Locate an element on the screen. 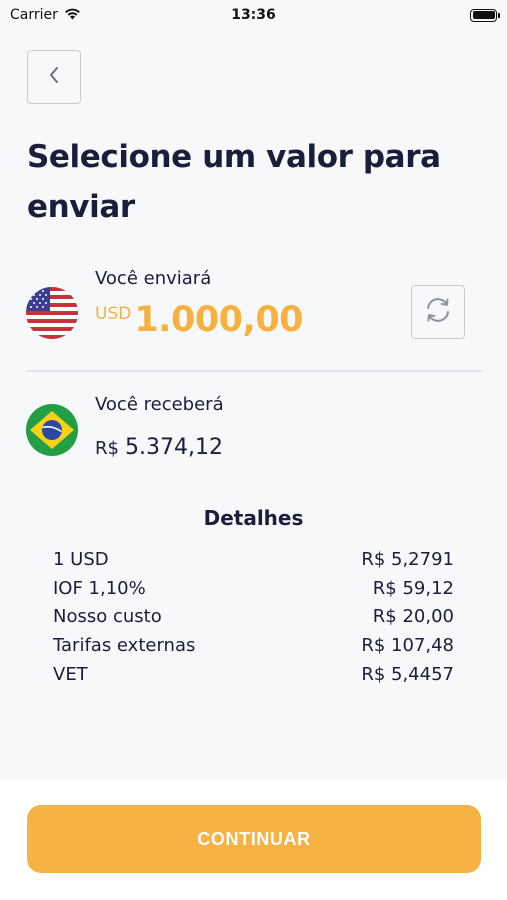 The image size is (507, 900). usa-flag-icon is located at coordinates (52, 313).